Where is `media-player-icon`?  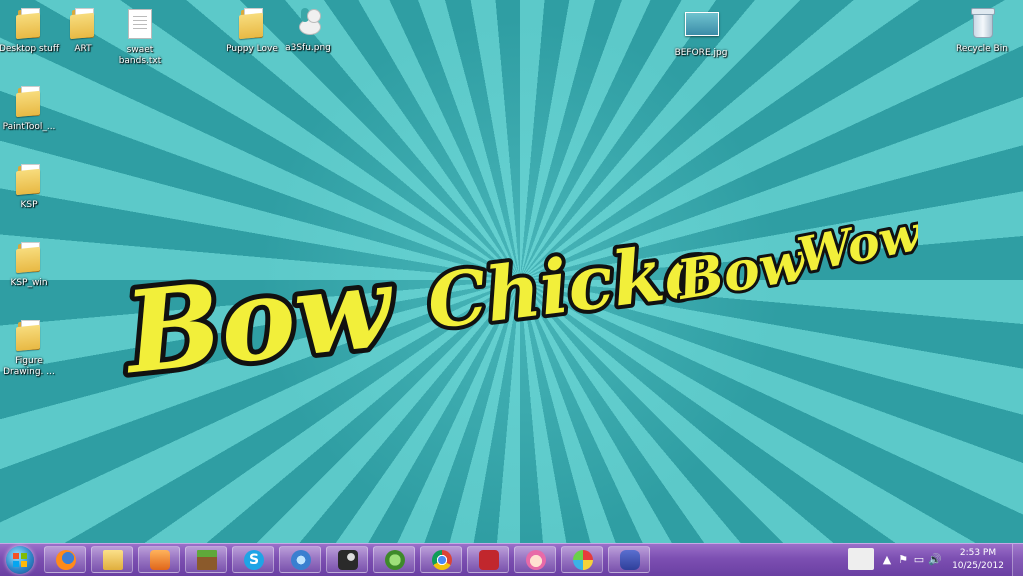 media-player-icon is located at coordinates (160, 560).